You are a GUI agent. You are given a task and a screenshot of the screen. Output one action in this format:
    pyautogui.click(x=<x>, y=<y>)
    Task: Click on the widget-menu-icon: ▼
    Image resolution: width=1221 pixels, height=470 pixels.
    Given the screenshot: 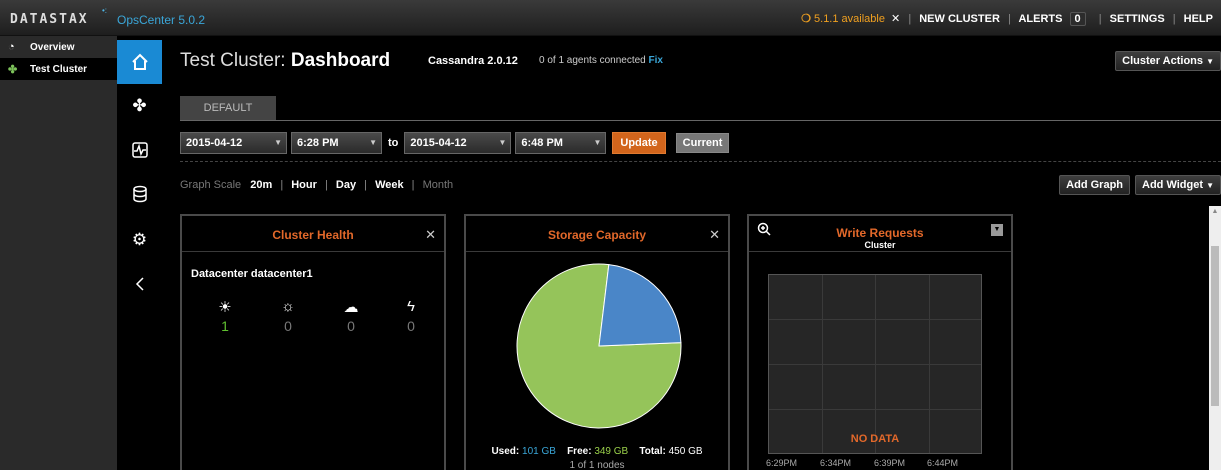 What is the action you would take?
    pyautogui.click(x=997, y=230)
    